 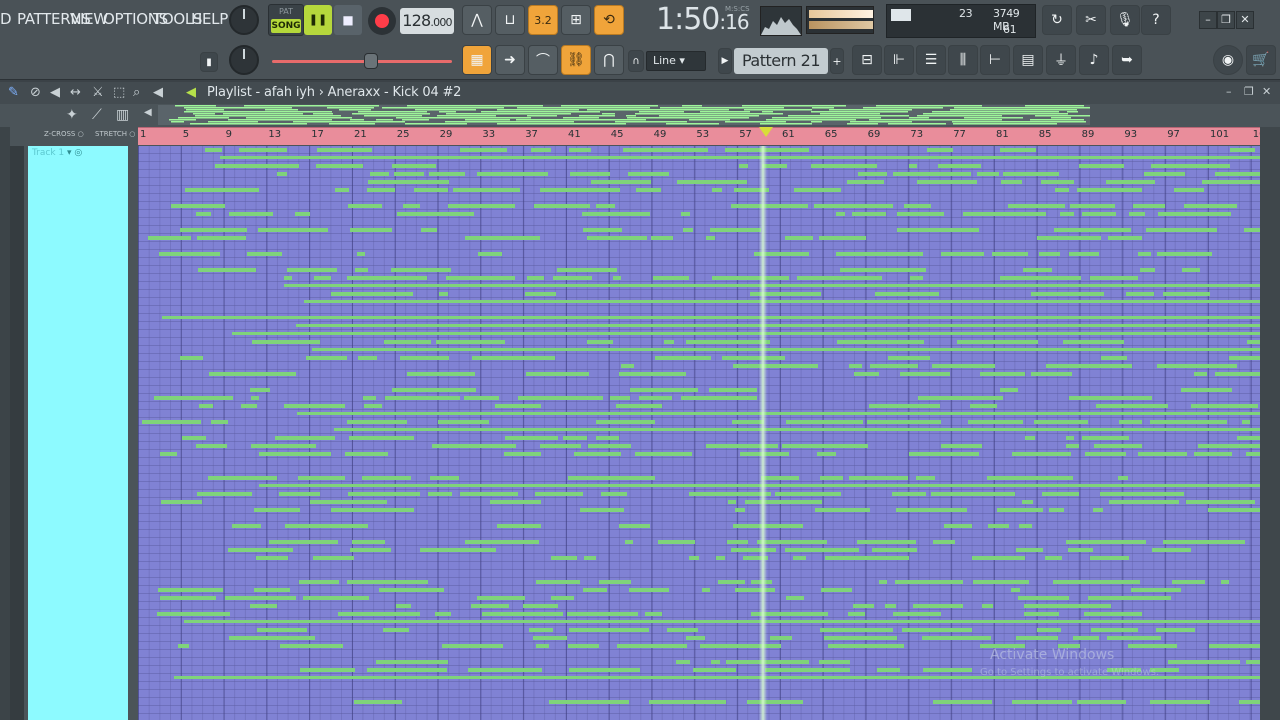 I want to click on link-icon: ⛓, so click(x=576, y=60).